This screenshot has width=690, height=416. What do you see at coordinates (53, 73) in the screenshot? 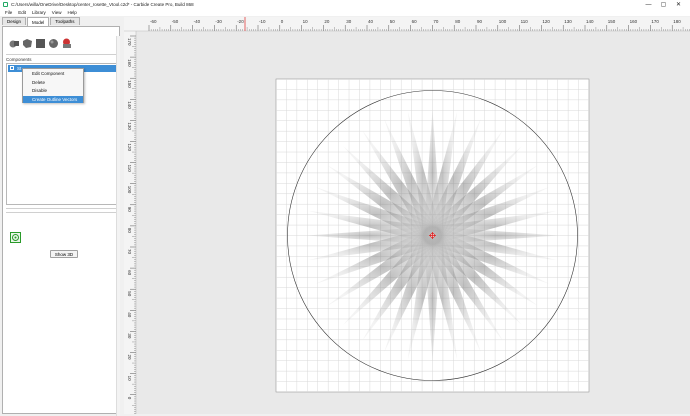
I see `edit-component-menu-item: Edit Component` at bounding box center [53, 73].